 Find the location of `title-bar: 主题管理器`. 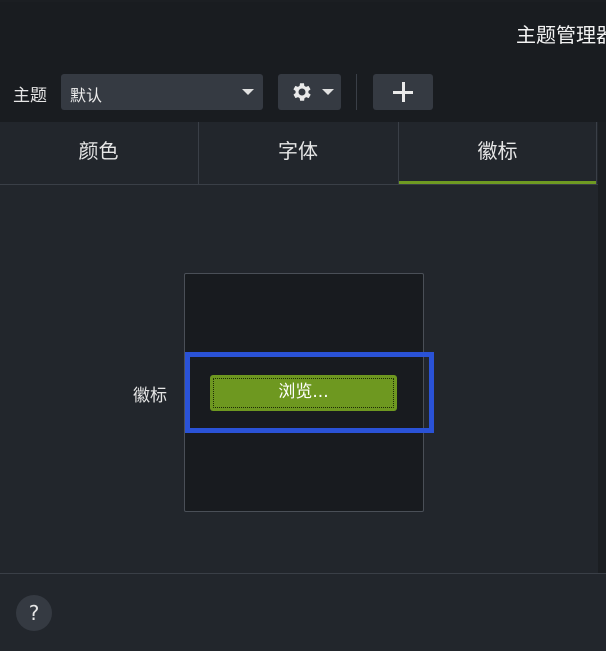

title-bar: 主题管理器 is located at coordinates (303, 31).